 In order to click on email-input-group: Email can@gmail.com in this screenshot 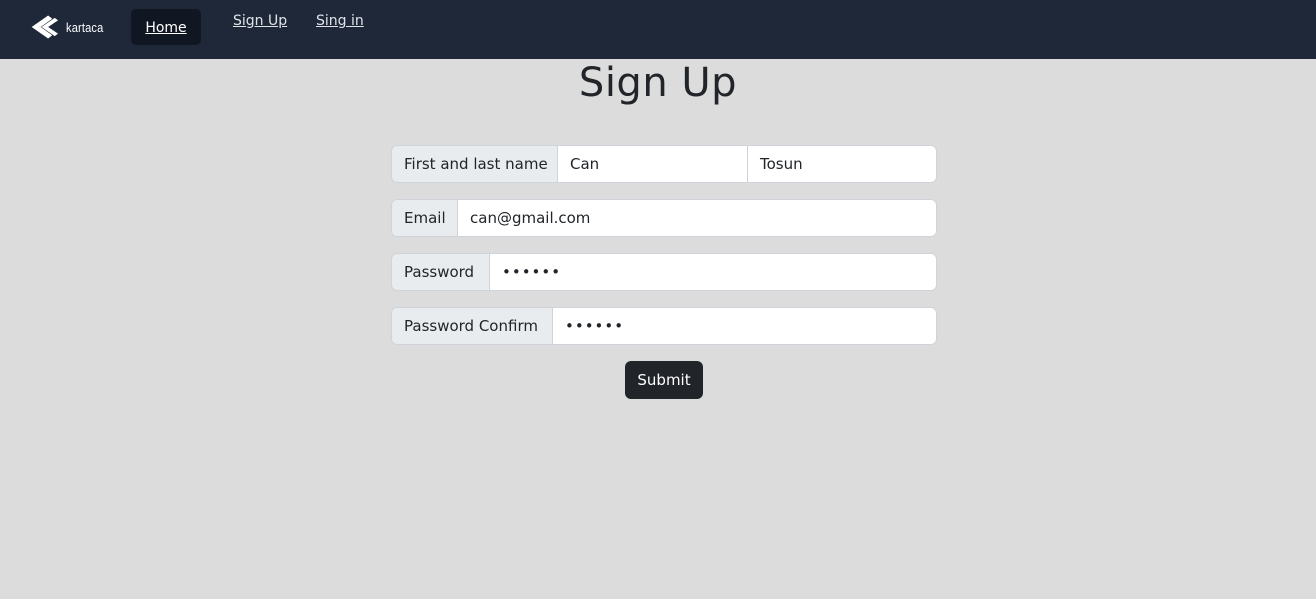, I will do `click(664, 218)`.